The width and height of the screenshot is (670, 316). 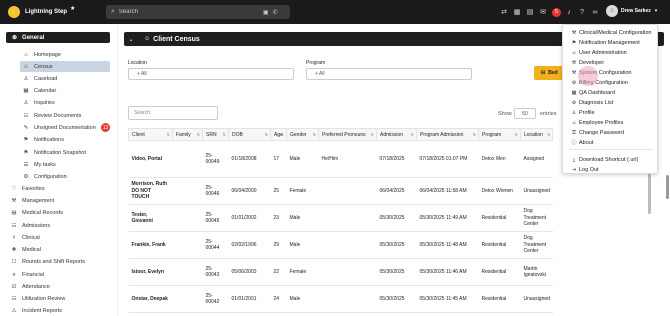 What do you see at coordinates (113, 11) in the screenshot?
I see `search-icon: ⌕` at bounding box center [113, 11].